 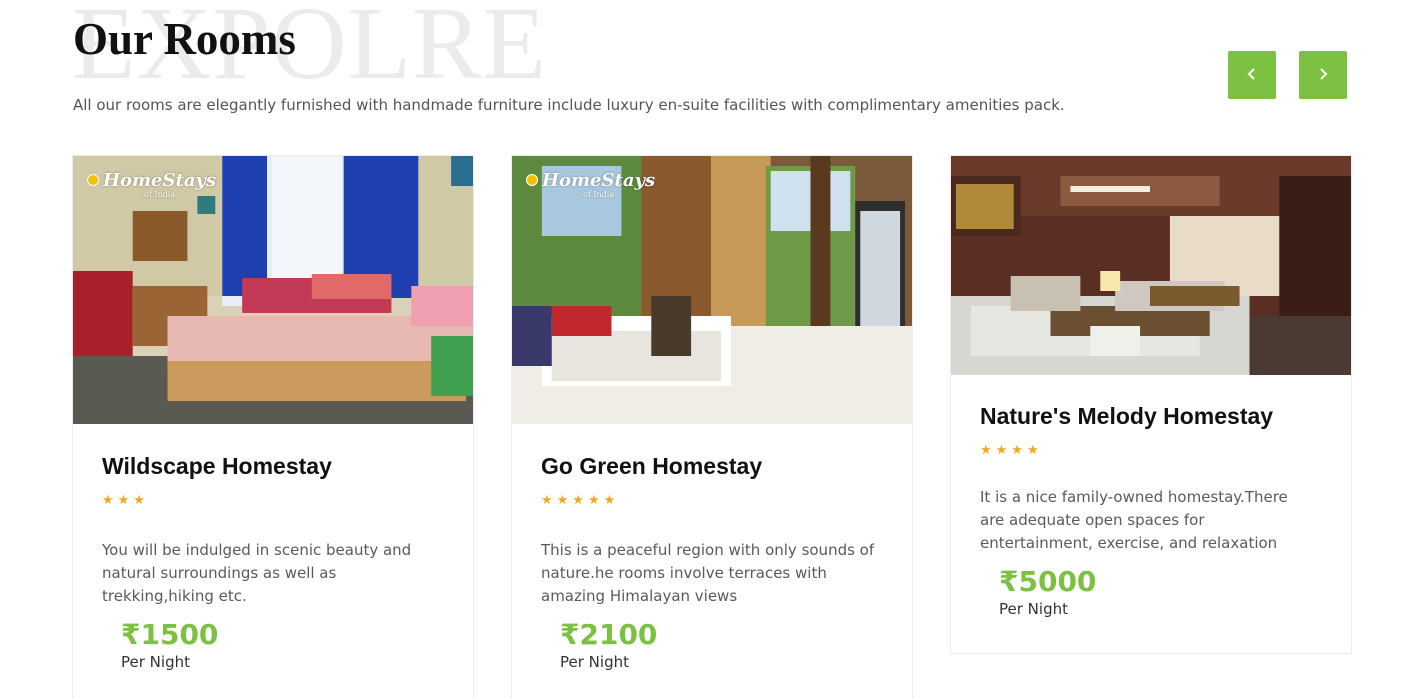 What do you see at coordinates (273, 467) in the screenshot?
I see `room-name: Wildscape Homestay` at bounding box center [273, 467].